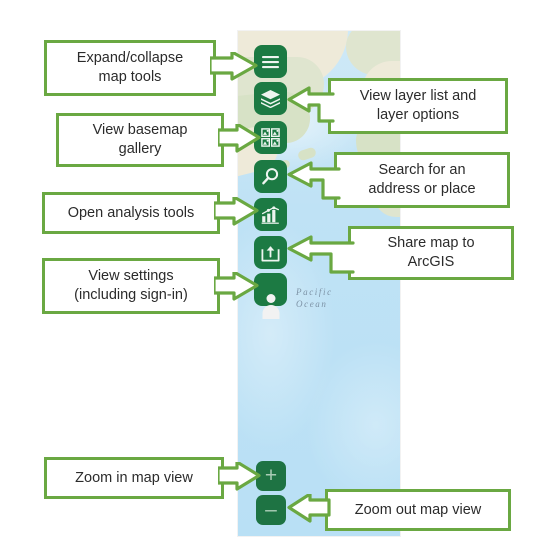 This screenshot has height=560, width=545. What do you see at coordinates (321, 256) in the screenshot?
I see `callout-arrow-share-map` at bounding box center [321, 256].